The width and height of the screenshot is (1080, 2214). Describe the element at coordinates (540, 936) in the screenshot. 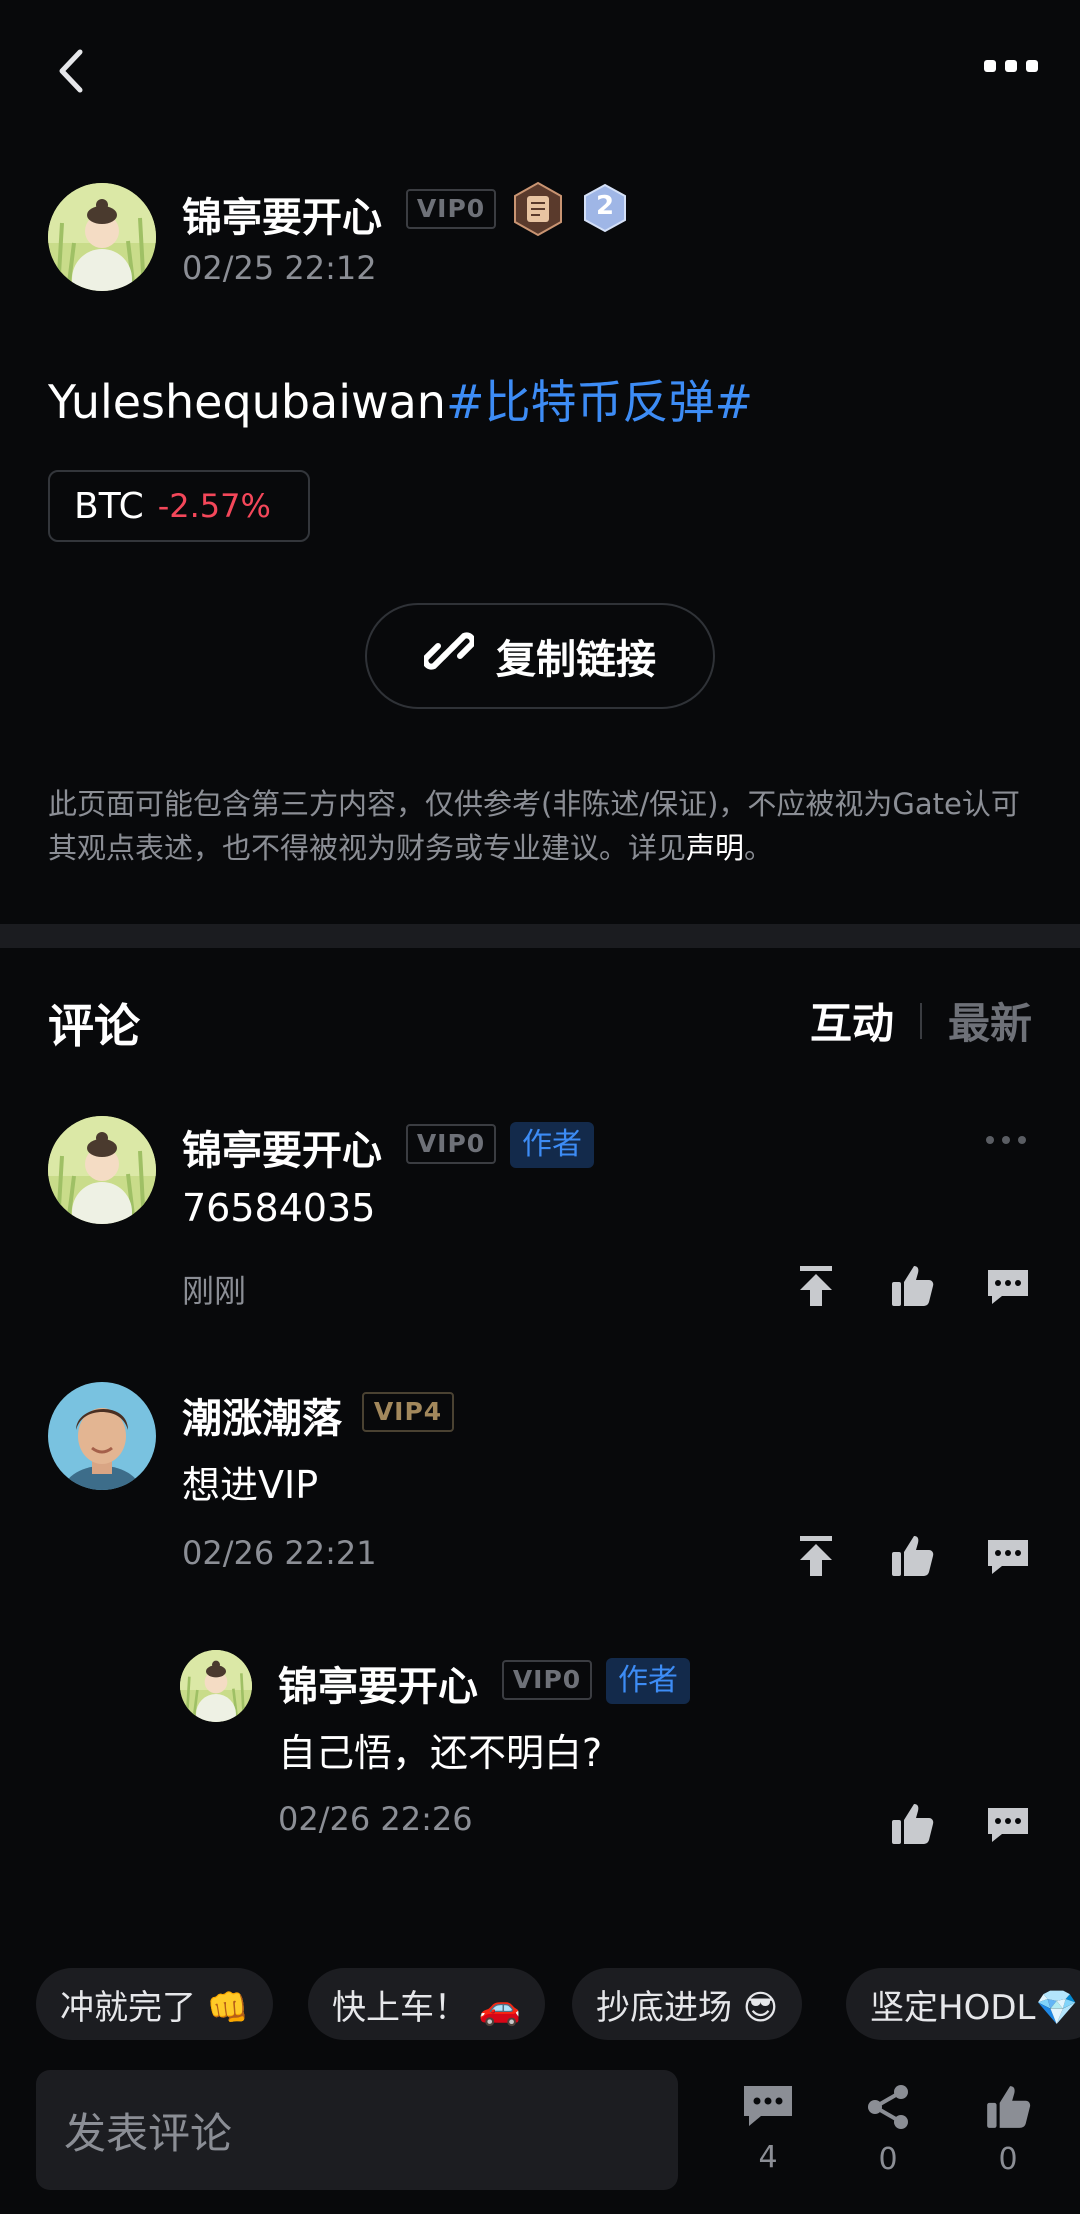

I see `section-divider` at that location.